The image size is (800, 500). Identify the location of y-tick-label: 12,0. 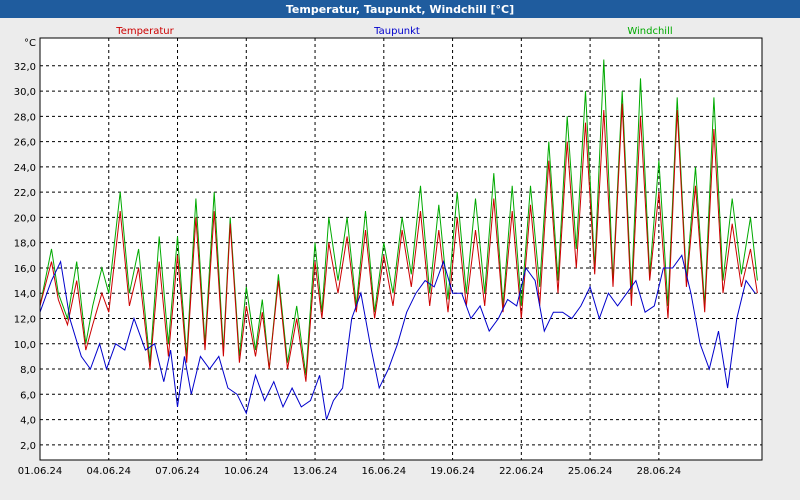
(25, 319).